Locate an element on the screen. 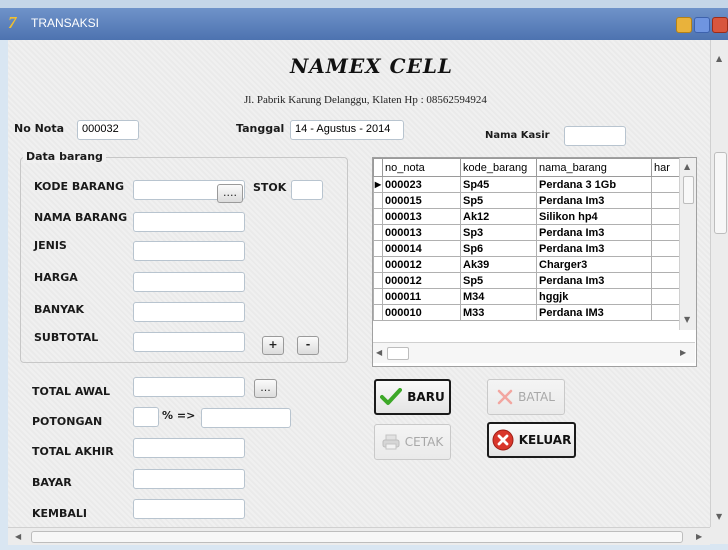  add-item-button: + is located at coordinates (273, 345).